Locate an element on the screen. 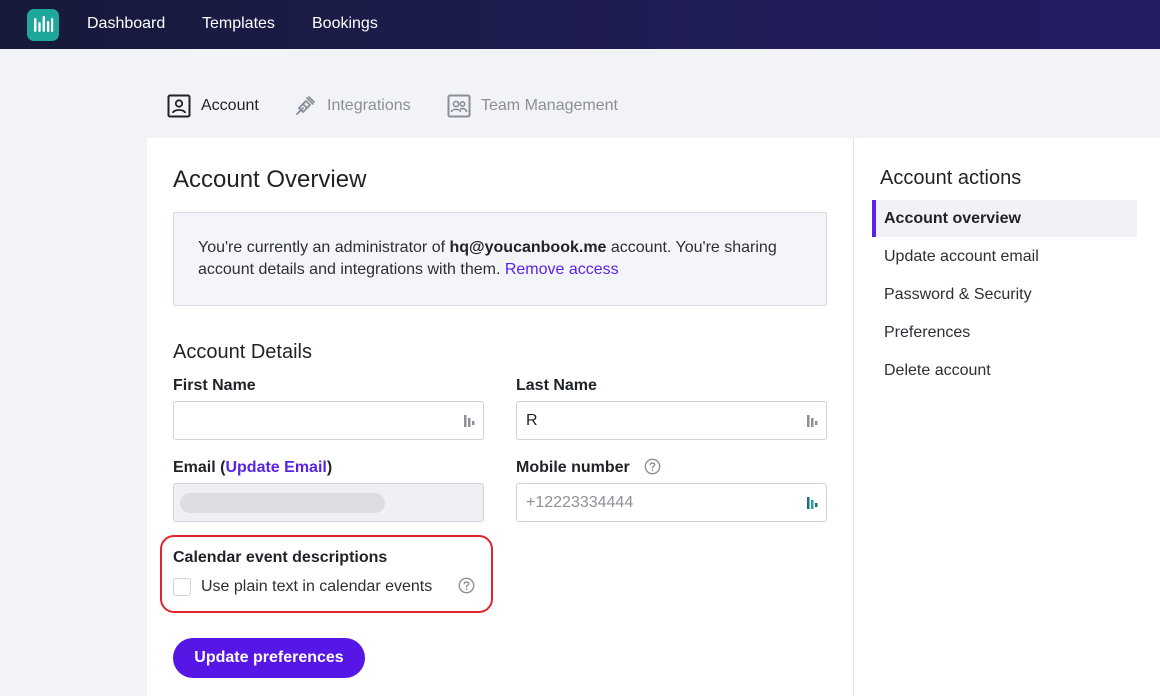 The width and height of the screenshot is (1160, 696). plain-text-checkbox-label: Use plain text in calendar events is located at coordinates (316, 587).